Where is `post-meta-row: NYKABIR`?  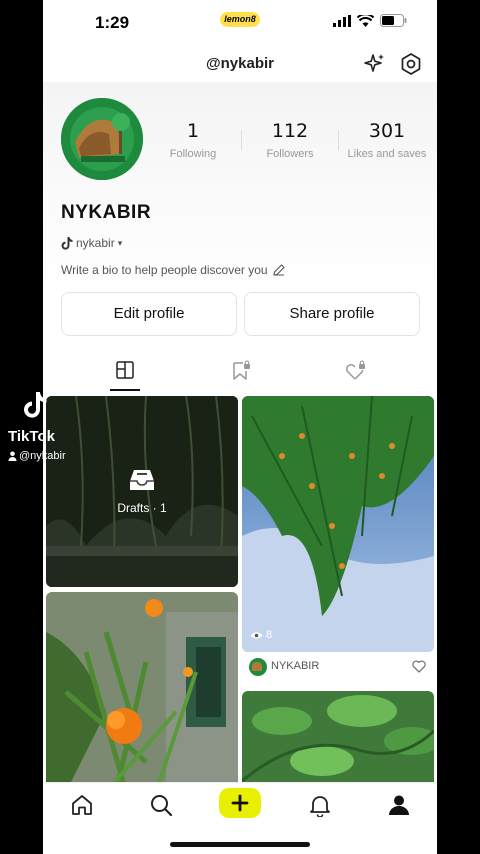 post-meta-row: NYKABIR is located at coordinates (339, 667).